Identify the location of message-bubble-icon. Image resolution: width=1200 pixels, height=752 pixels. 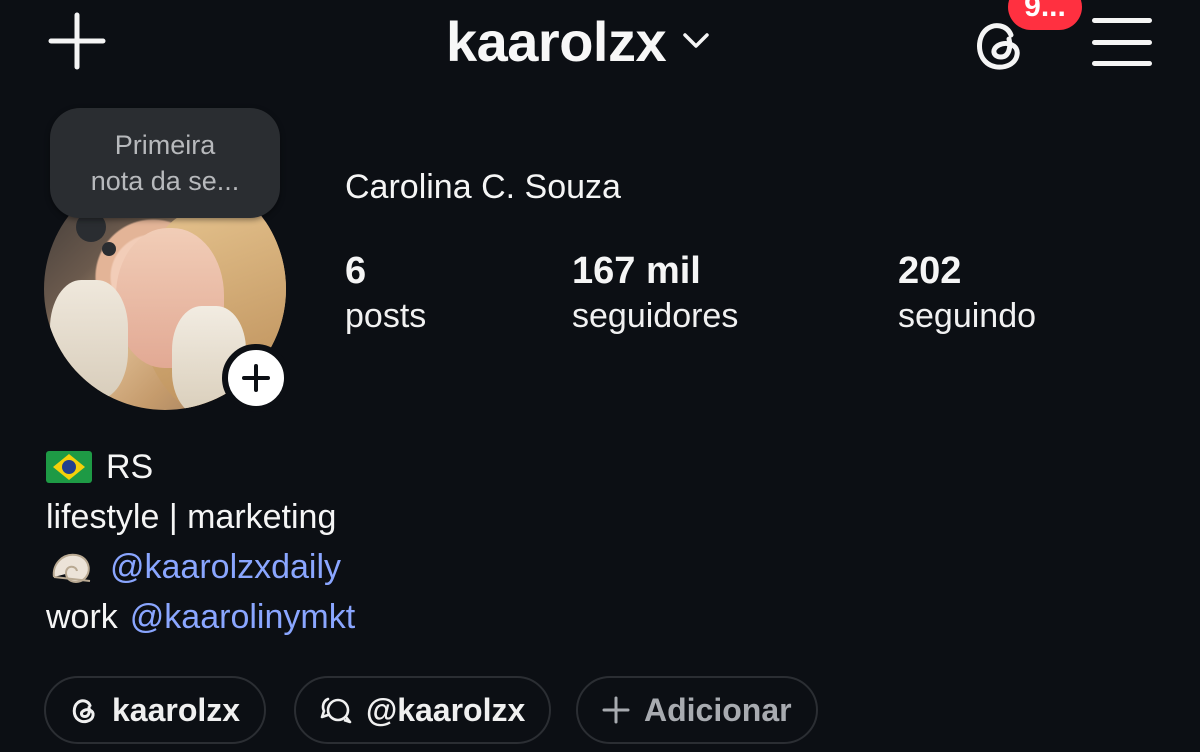
(336, 710).